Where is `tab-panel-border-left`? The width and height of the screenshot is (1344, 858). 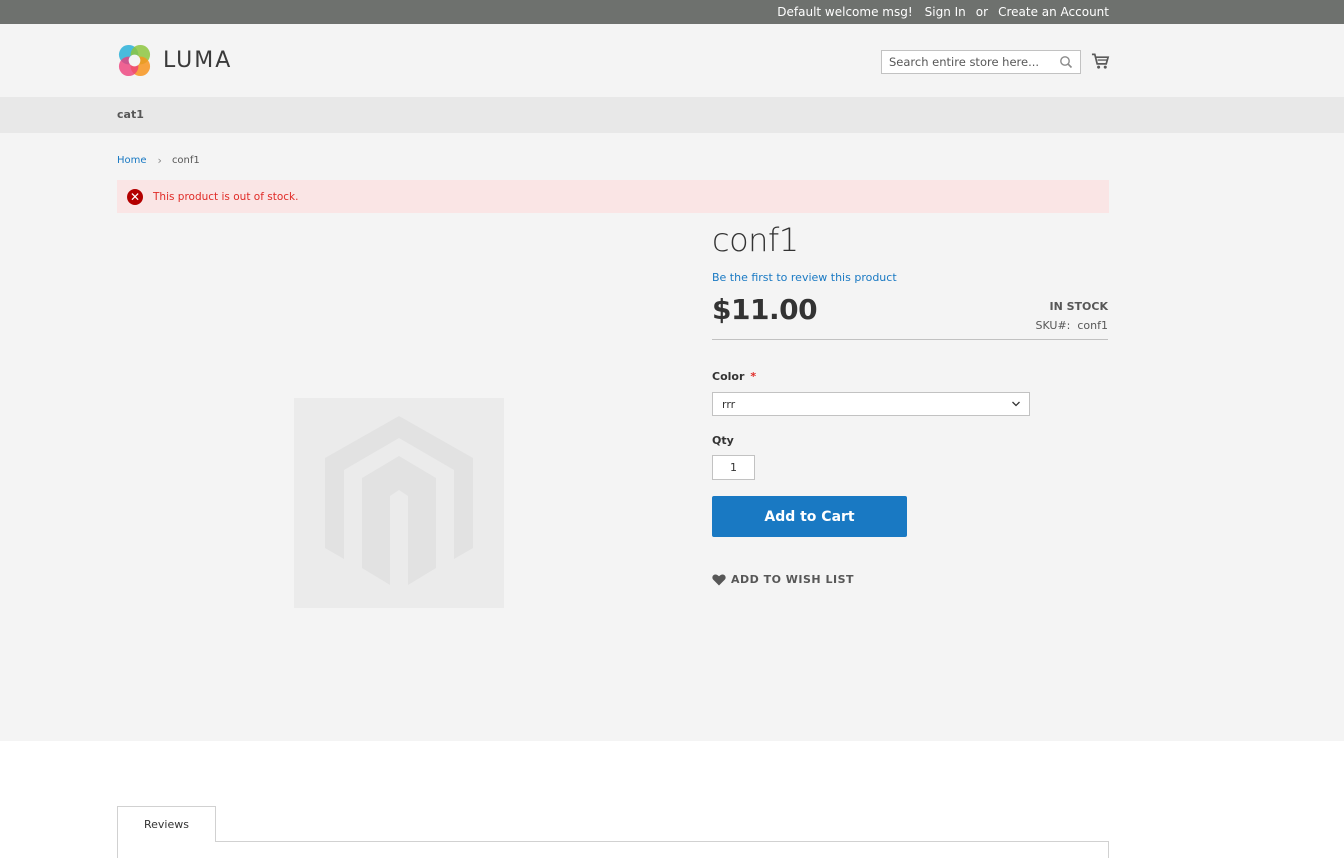 tab-panel-border-left is located at coordinates (117, 849).